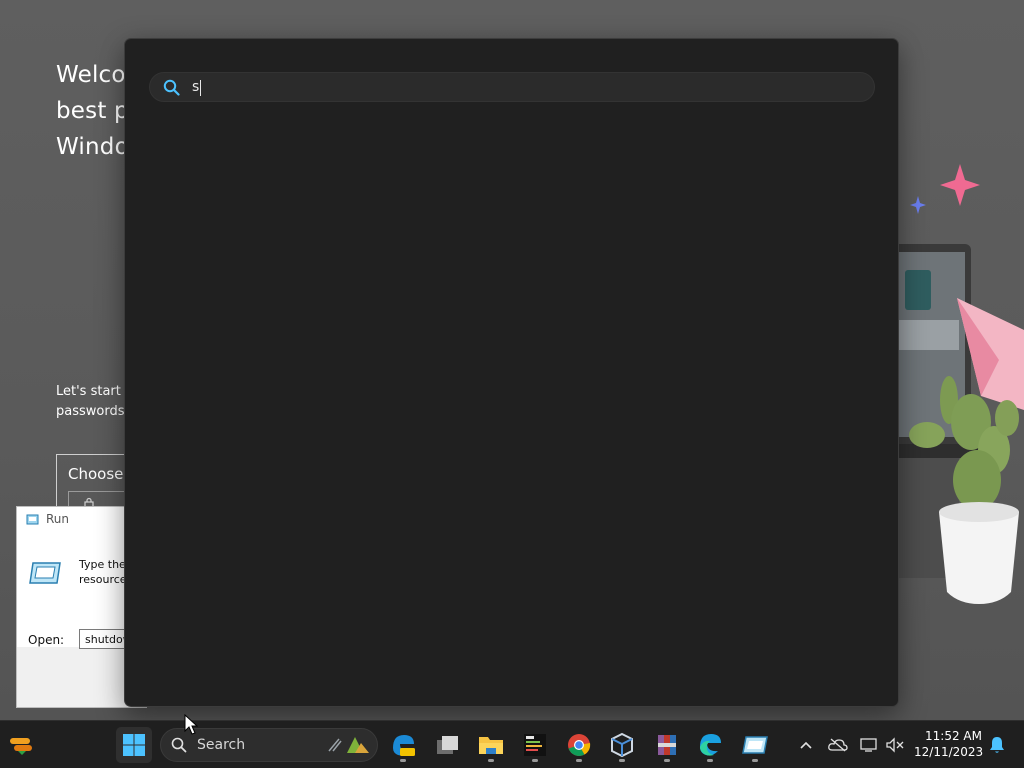 This screenshot has width=1024, height=768. I want to click on clock-date: 12/11/2023, so click(949, 752).